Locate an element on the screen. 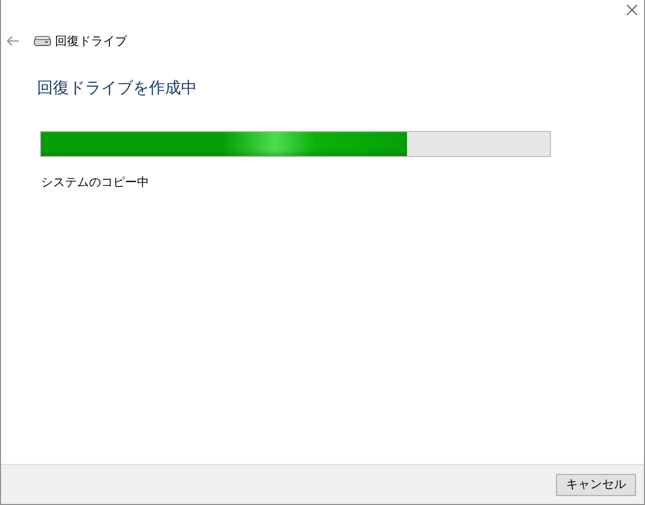  status-text: システムのコピー中 is located at coordinates (95, 182).